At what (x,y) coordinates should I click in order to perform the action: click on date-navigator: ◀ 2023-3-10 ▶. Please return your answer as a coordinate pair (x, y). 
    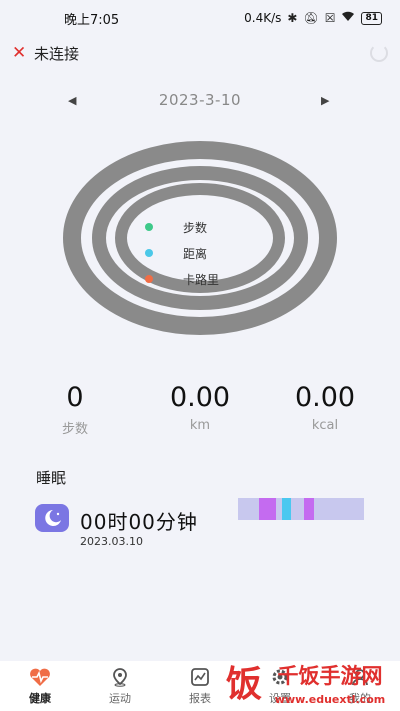
    Looking at the image, I should click on (200, 100).